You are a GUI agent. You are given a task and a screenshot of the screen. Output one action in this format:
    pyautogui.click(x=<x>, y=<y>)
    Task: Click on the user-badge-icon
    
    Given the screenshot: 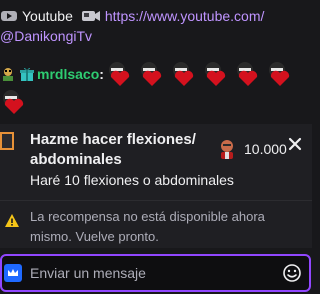 What is the action you would take?
    pyautogui.click(x=8, y=74)
    